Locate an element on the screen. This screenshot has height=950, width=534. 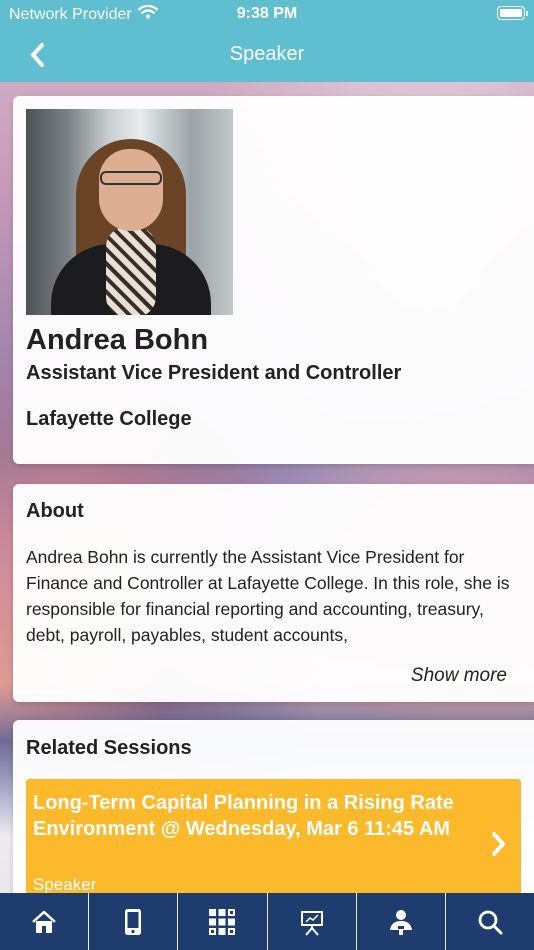
session-role: Speaker is located at coordinates (65, 884).